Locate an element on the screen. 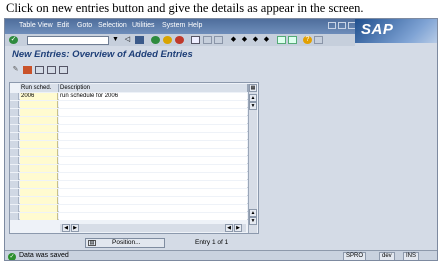  description-cell: run schedule for 2006 is located at coordinates (153, 96).